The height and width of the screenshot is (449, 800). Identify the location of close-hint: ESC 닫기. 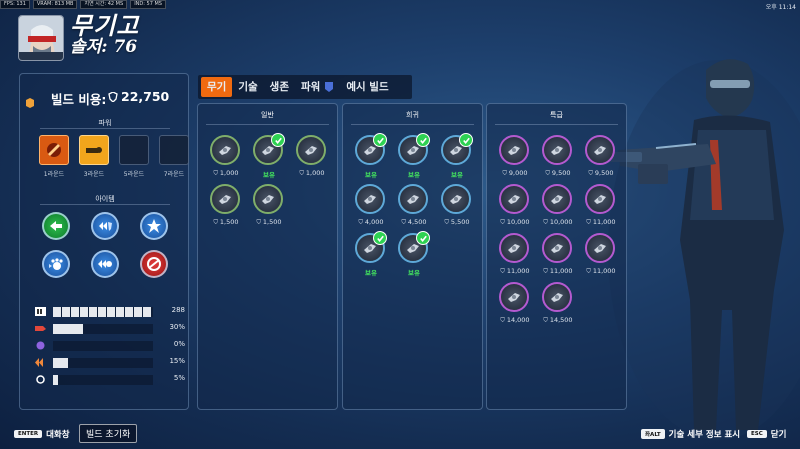
(766, 434).